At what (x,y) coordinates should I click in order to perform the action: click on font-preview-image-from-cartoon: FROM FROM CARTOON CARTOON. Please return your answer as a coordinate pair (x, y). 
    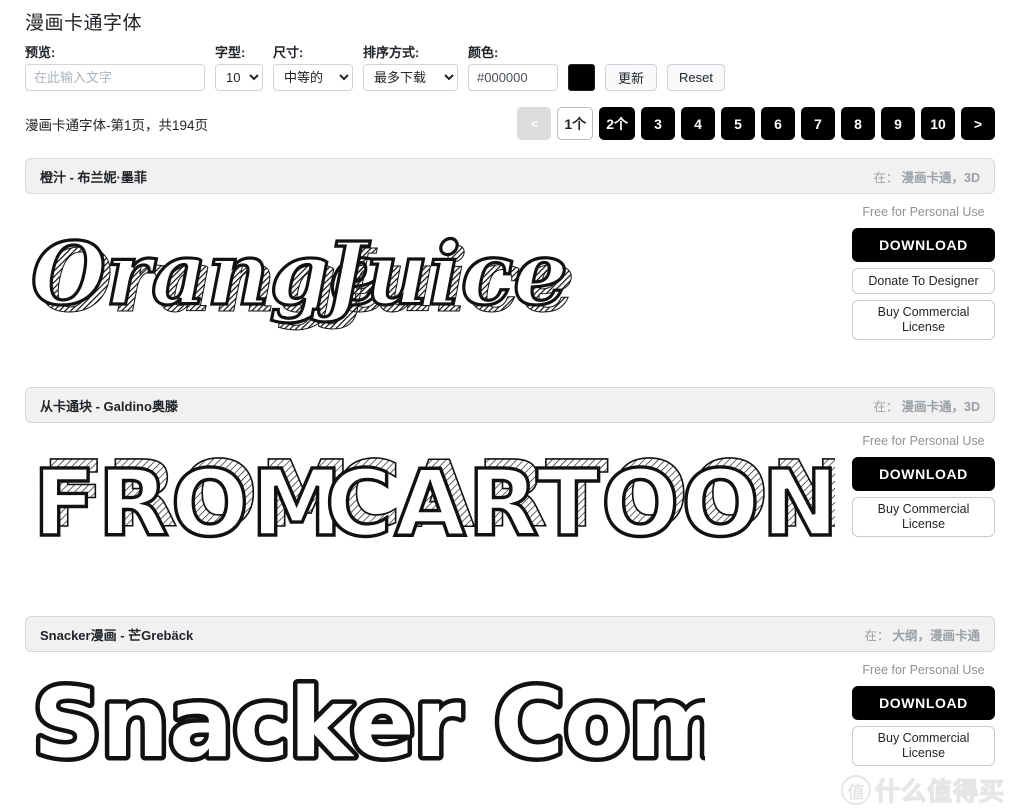
    Looking at the image, I should click on (433, 499).